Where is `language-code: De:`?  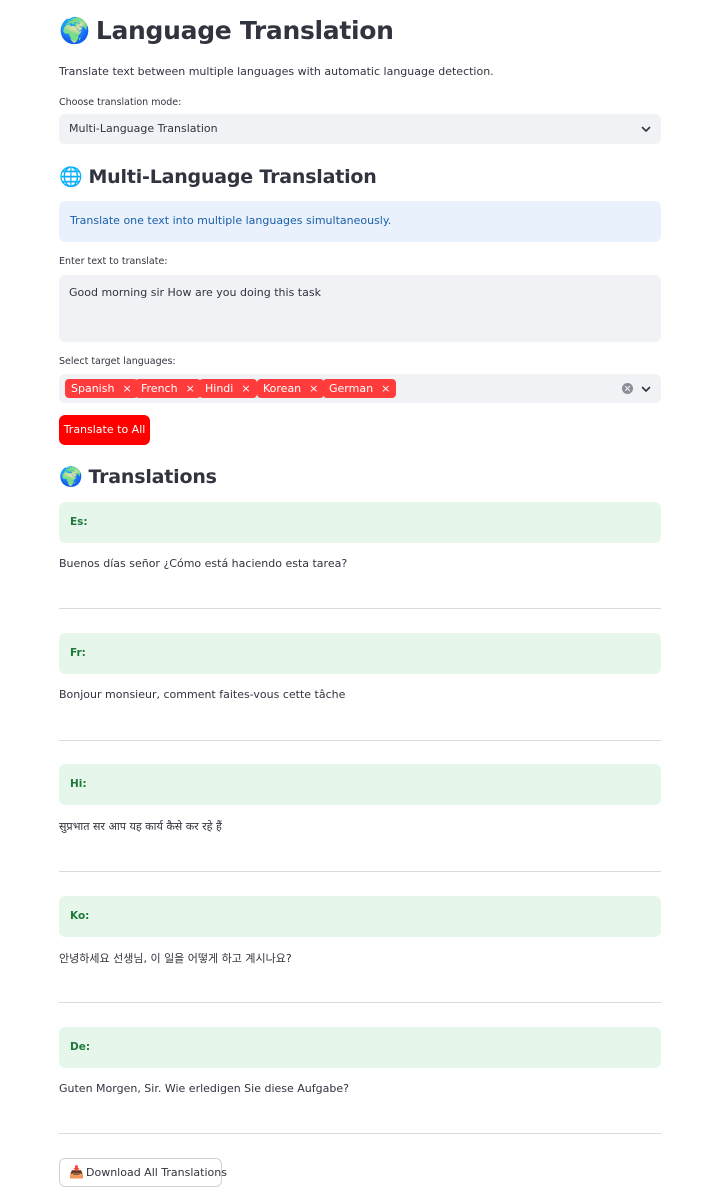 language-code: De: is located at coordinates (80, 1047).